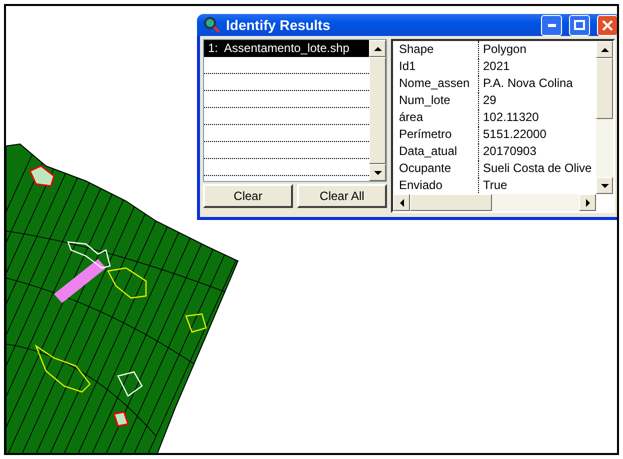 This screenshot has height=459, width=623. I want to click on field-name: Shape, so click(436, 49).